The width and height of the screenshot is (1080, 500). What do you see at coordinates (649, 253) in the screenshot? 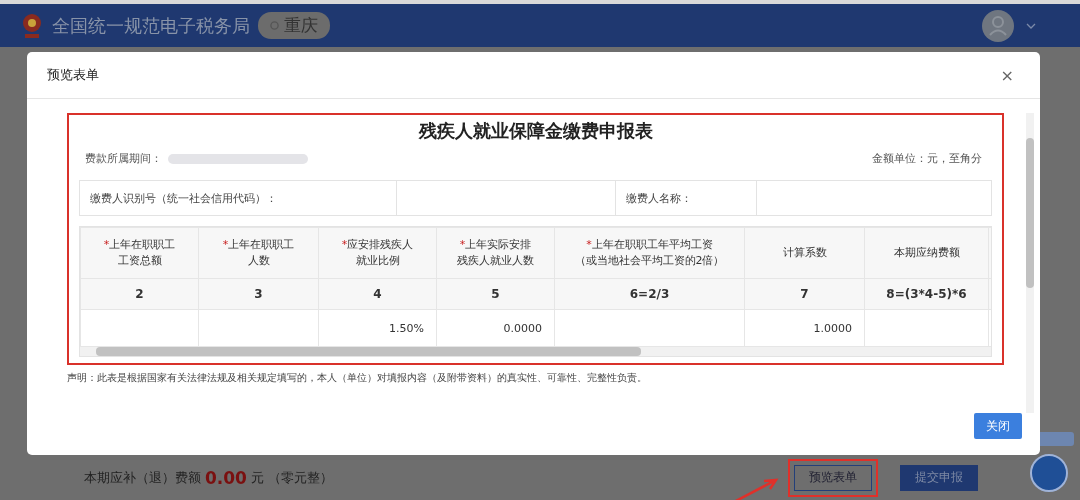
I see `column-header: *上年在职职工年平均工资 （或当地社会平均工资的2倍）` at bounding box center [649, 253].